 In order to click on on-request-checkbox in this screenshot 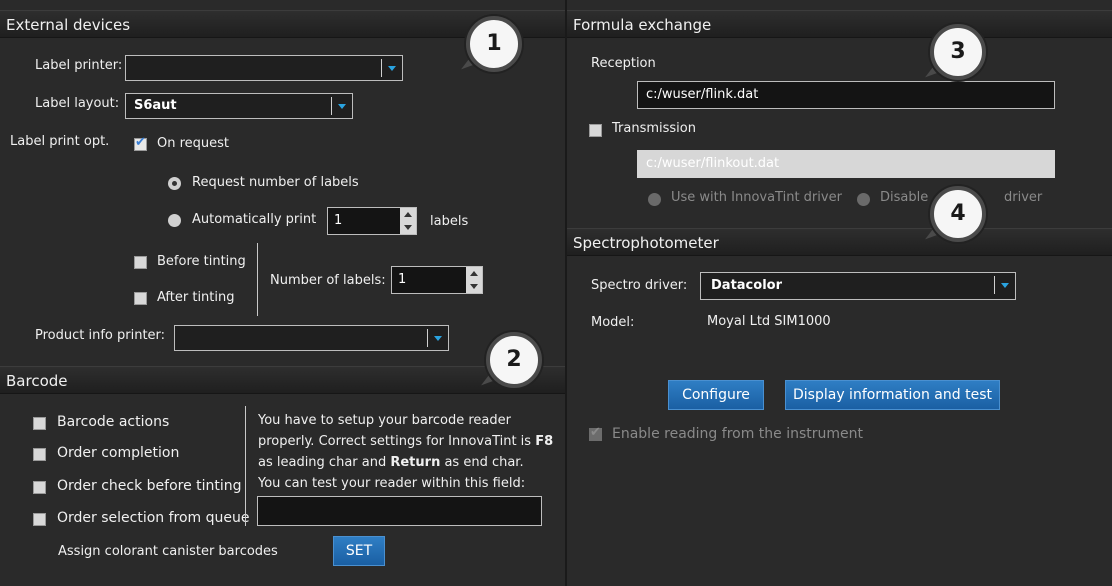, I will do `click(140, 143)`.